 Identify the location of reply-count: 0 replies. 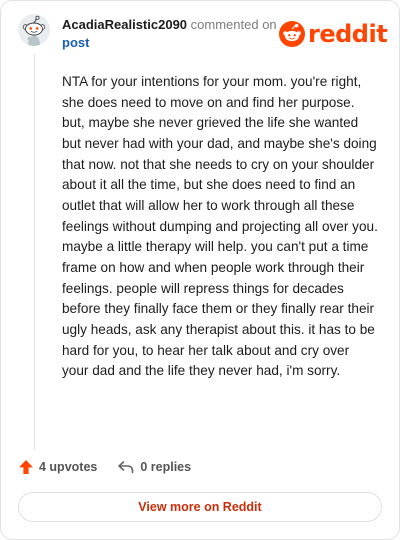
(166, 467).